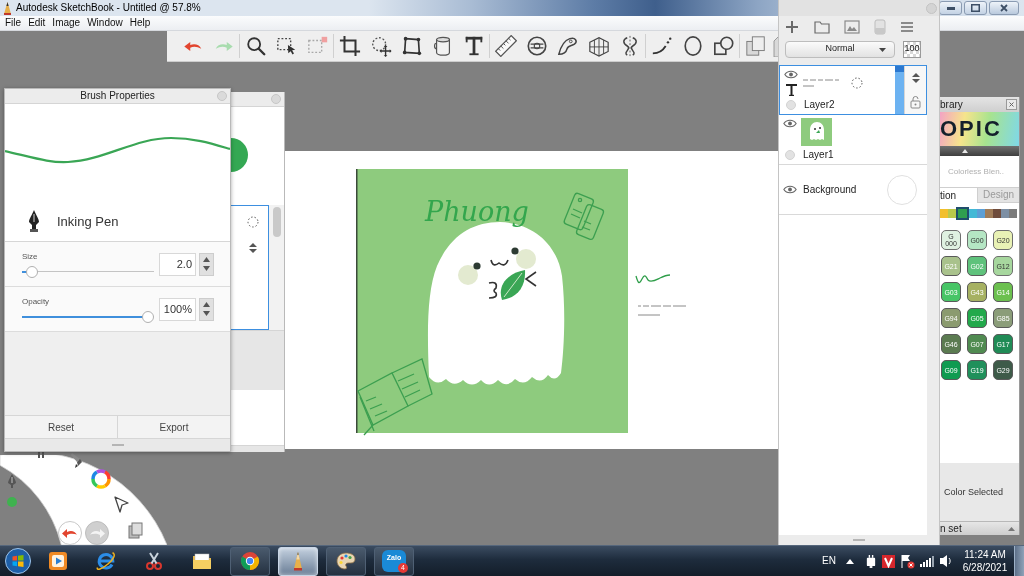 The height and width of the screenshot is (576, 1024). I want to click on selection-bar, so click(899, 90).